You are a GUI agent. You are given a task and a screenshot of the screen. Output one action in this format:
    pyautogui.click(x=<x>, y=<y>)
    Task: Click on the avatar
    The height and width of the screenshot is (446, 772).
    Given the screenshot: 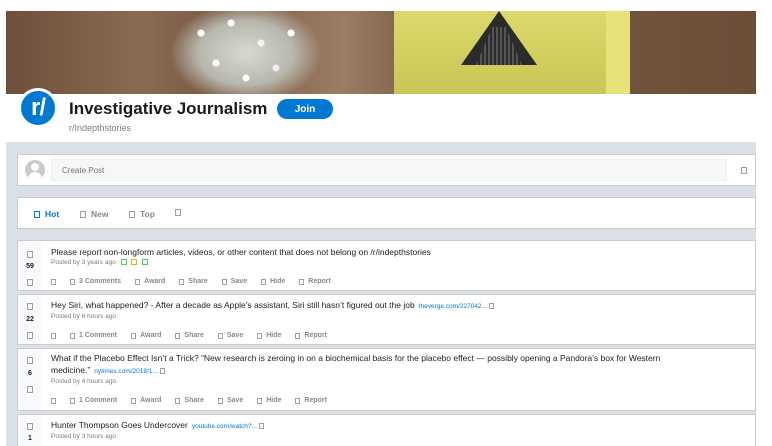 What is the action you would take?
    pyautogui.click(x=35, y=170)
    